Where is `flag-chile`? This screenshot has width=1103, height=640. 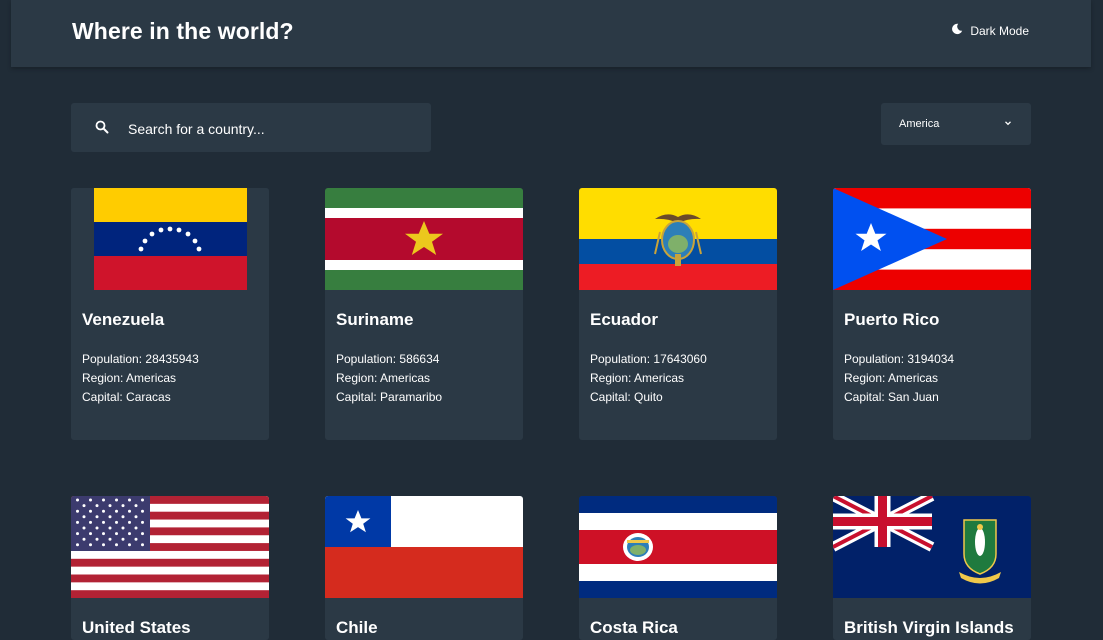 flag-chile is located at coordinates (424, 547).